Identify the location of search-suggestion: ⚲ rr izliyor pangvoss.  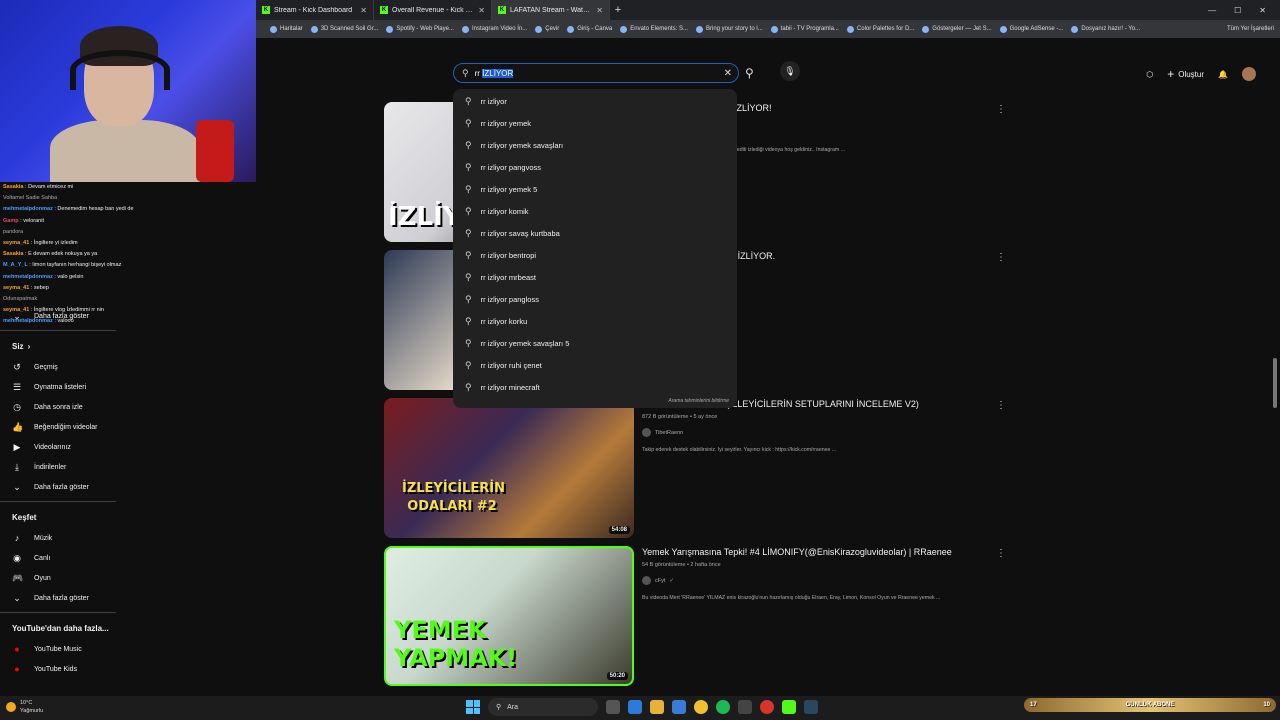
(595, 167).